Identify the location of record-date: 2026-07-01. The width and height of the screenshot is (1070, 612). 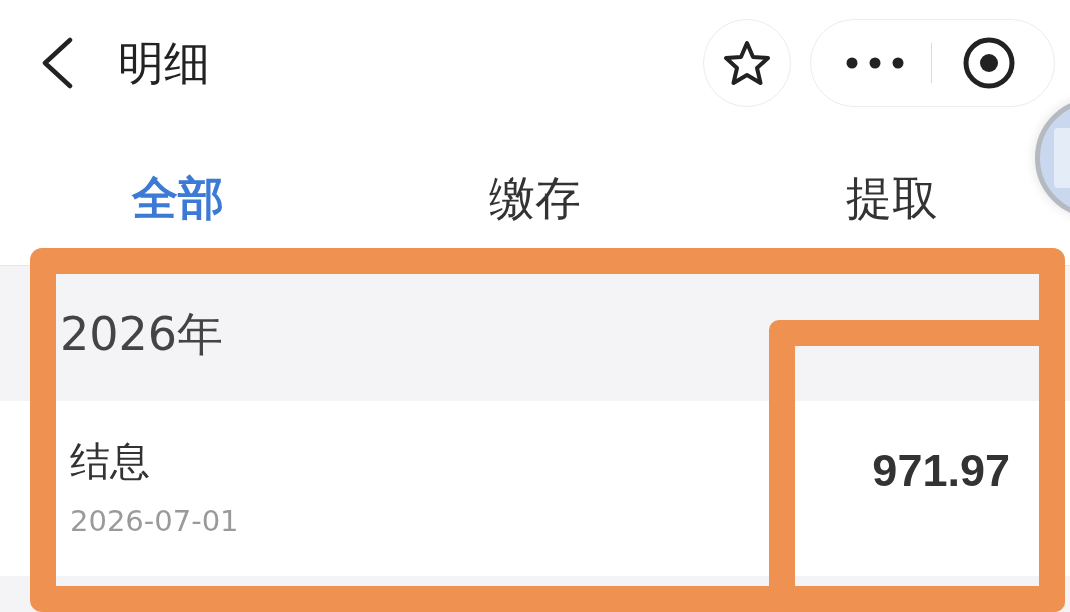
(154, 521).